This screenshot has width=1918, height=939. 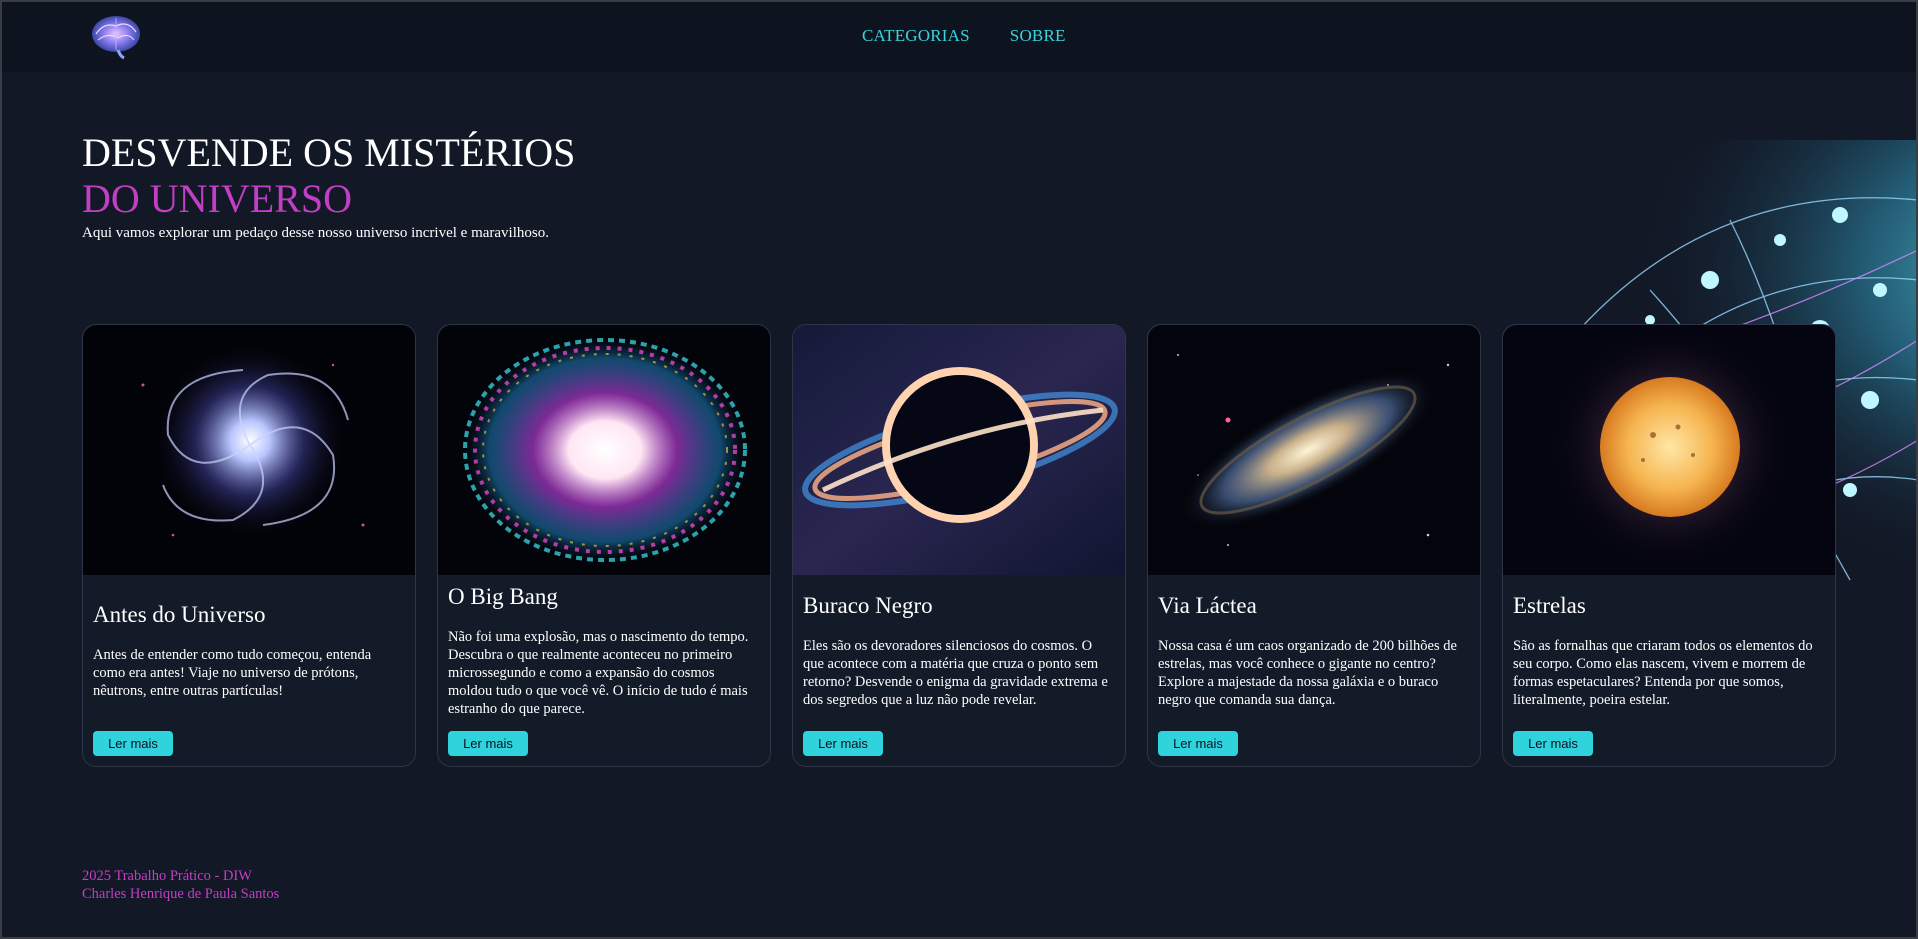 What do you see at coordinates (604, 450) in the screenshot?
I see `big-bang-explosion-image` at bounding box center [604, 450].